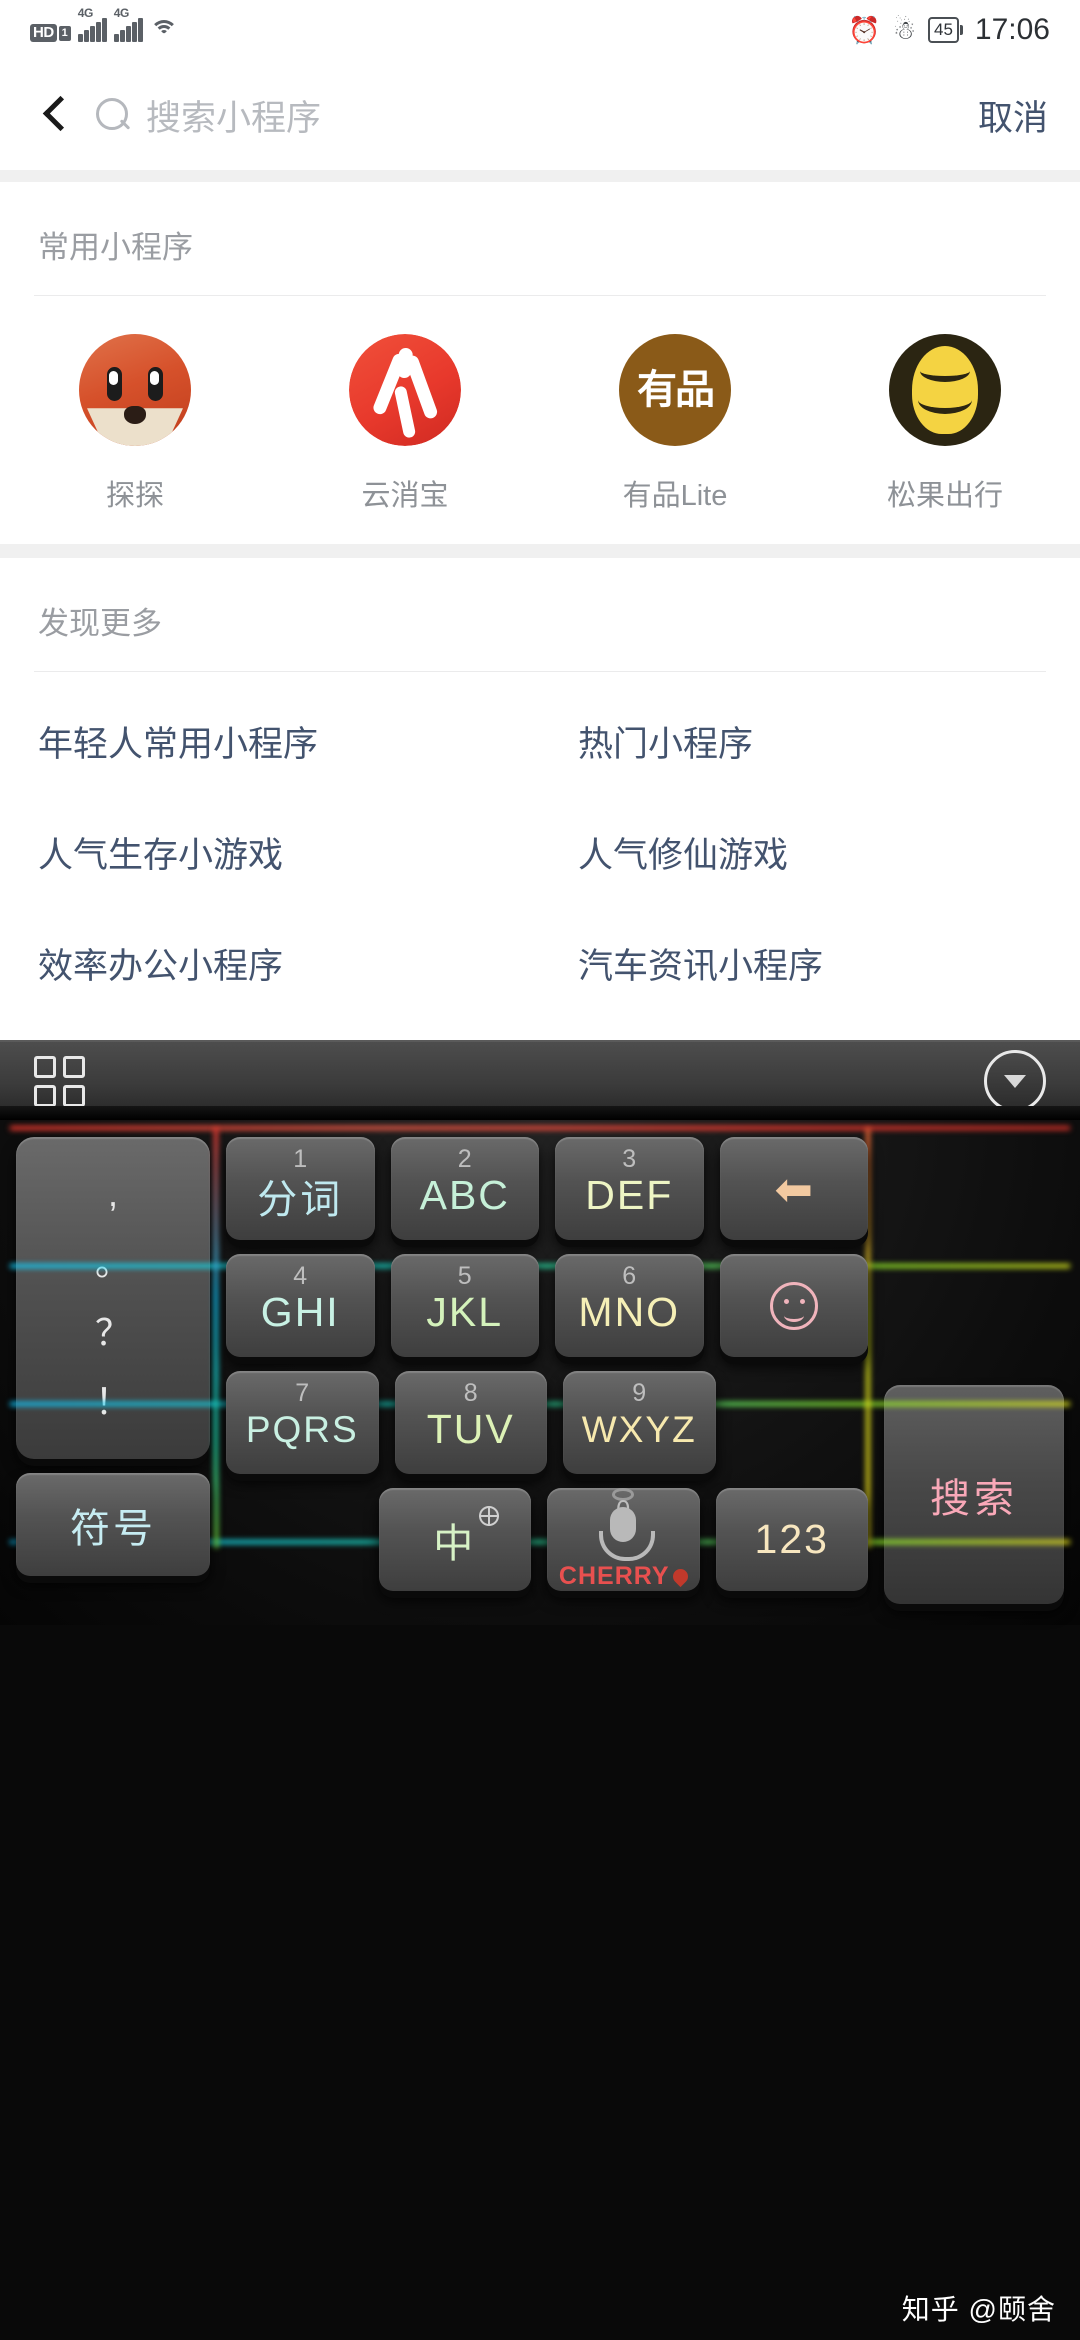 The height and width of the screenshot is (2340, 1080). I want to click on key-language-toggle: 中, so click(454, 1539).